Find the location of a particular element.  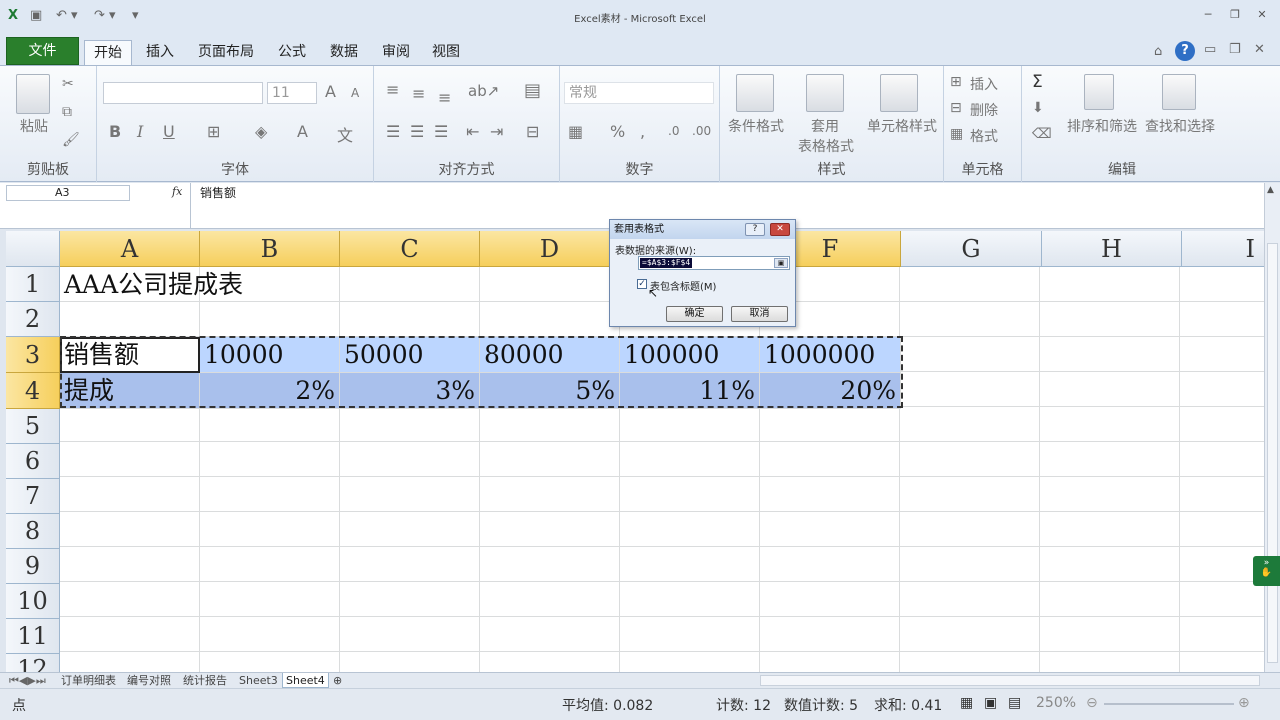

page-layout-view-icon: ▣ is located at coordinates (990, 703).